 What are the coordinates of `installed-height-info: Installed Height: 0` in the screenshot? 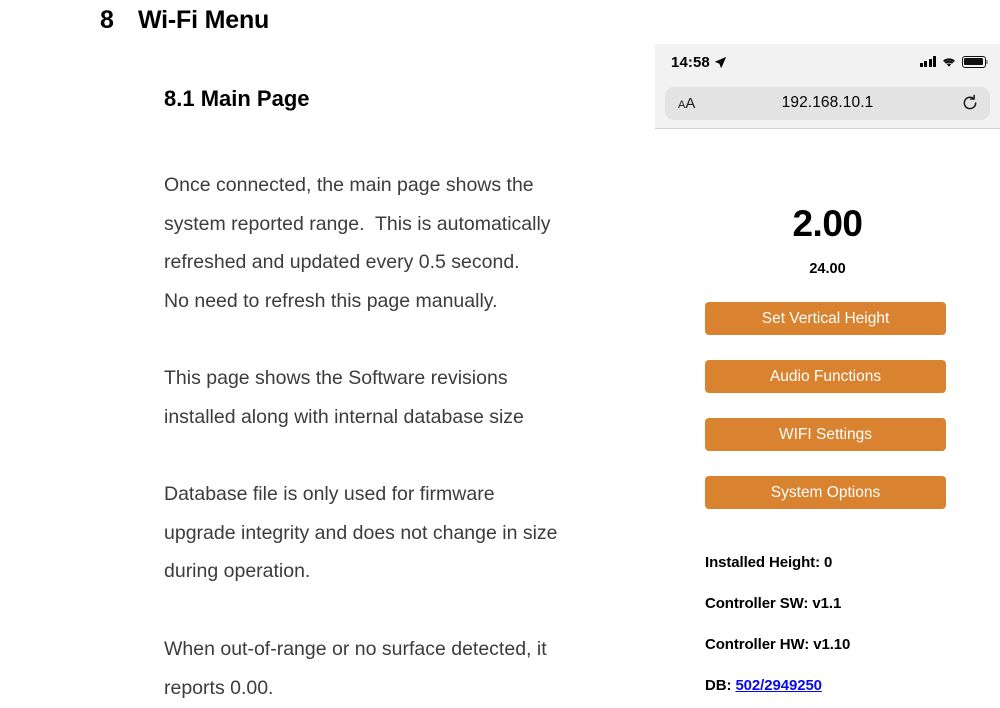 It's located at (769, 562).